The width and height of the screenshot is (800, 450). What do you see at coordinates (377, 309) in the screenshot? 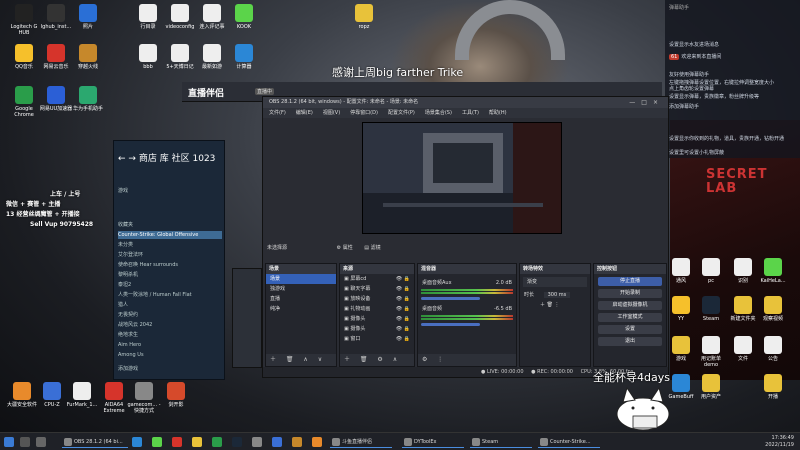
I see `source-item: ▣ 礼物动画 👁 🔒` at bounding box center [377, 309].